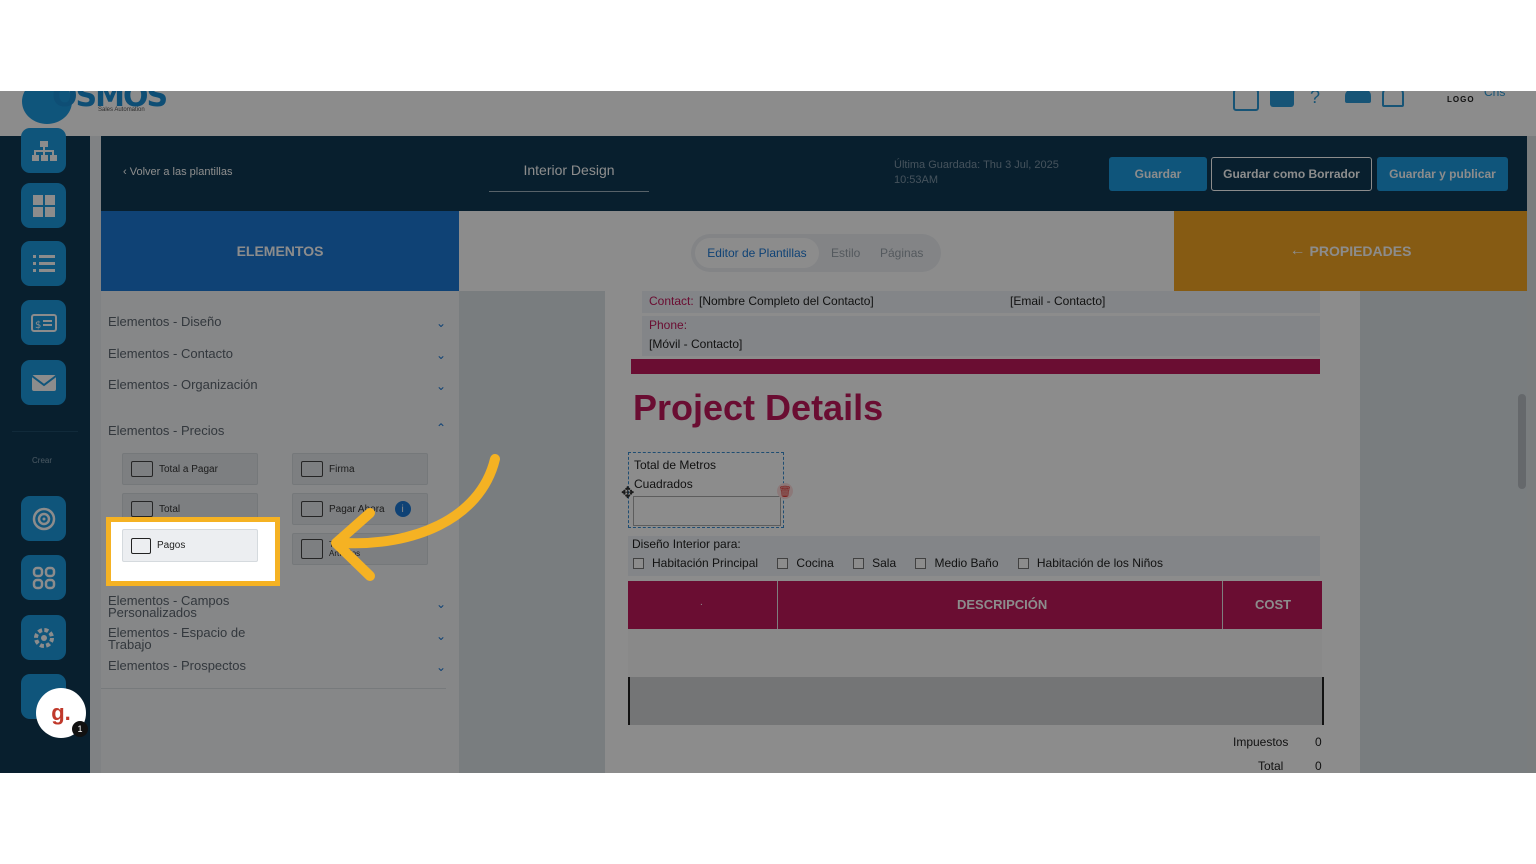 This screenshot has height=864, width=1536. What do you see at coordinates (190, 545) in the screenshot?
I see `element-pagos: Pagos` at bounding box center [190, 545].